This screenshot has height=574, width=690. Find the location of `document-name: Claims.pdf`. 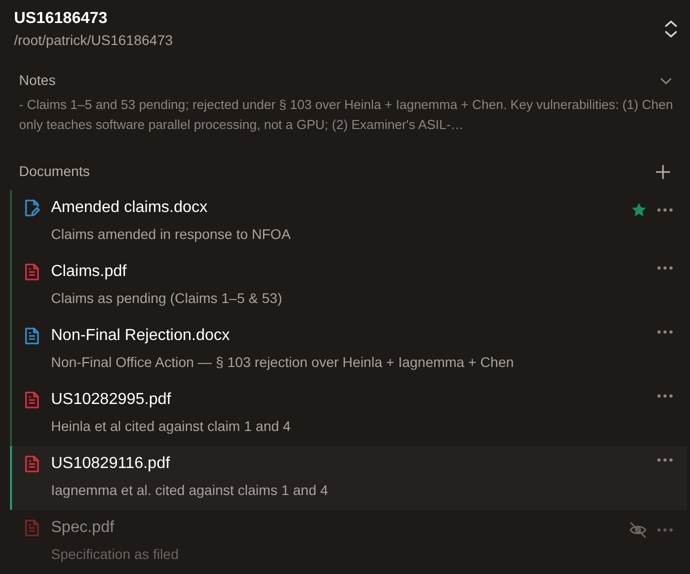

document-name: Claims.pdf is located at coordinates (89, 272).